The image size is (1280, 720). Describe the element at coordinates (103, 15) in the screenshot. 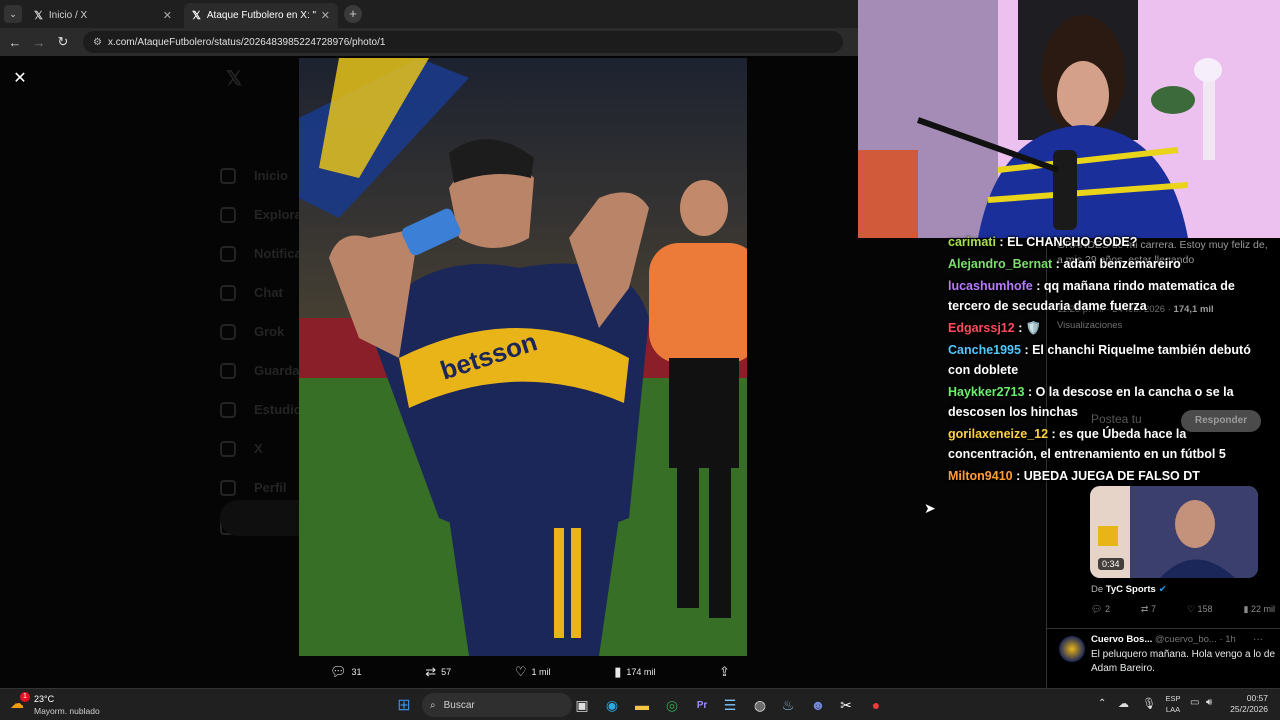

I see `tab-inicio: 𝕏 Inicio / X ✕` at that location.